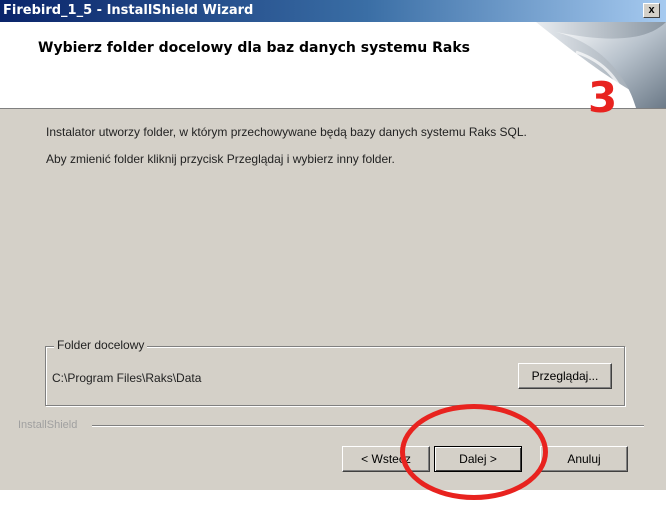  Describe the element at coordinates (128, 10) in the screenshot. I see `window-title: Firebird_1_5 - InstallShield Wizard` at that location.